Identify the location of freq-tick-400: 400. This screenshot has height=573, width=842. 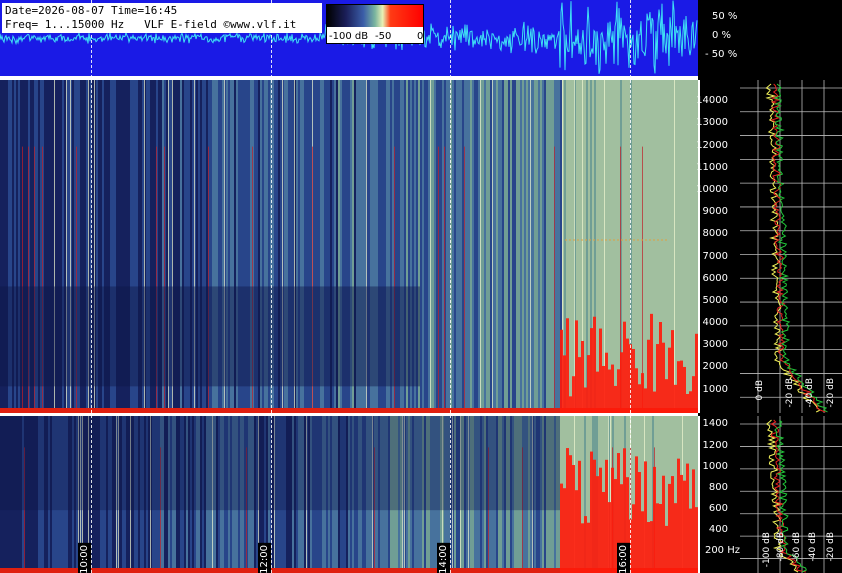
(718, 529).